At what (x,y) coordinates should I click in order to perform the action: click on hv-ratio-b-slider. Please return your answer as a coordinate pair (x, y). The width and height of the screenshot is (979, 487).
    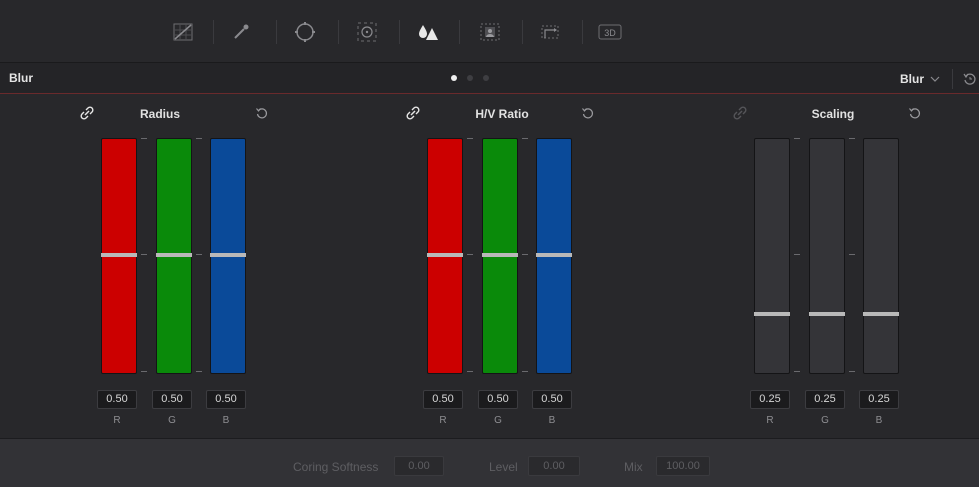
    Looking at the image, I should click on (554, 256).